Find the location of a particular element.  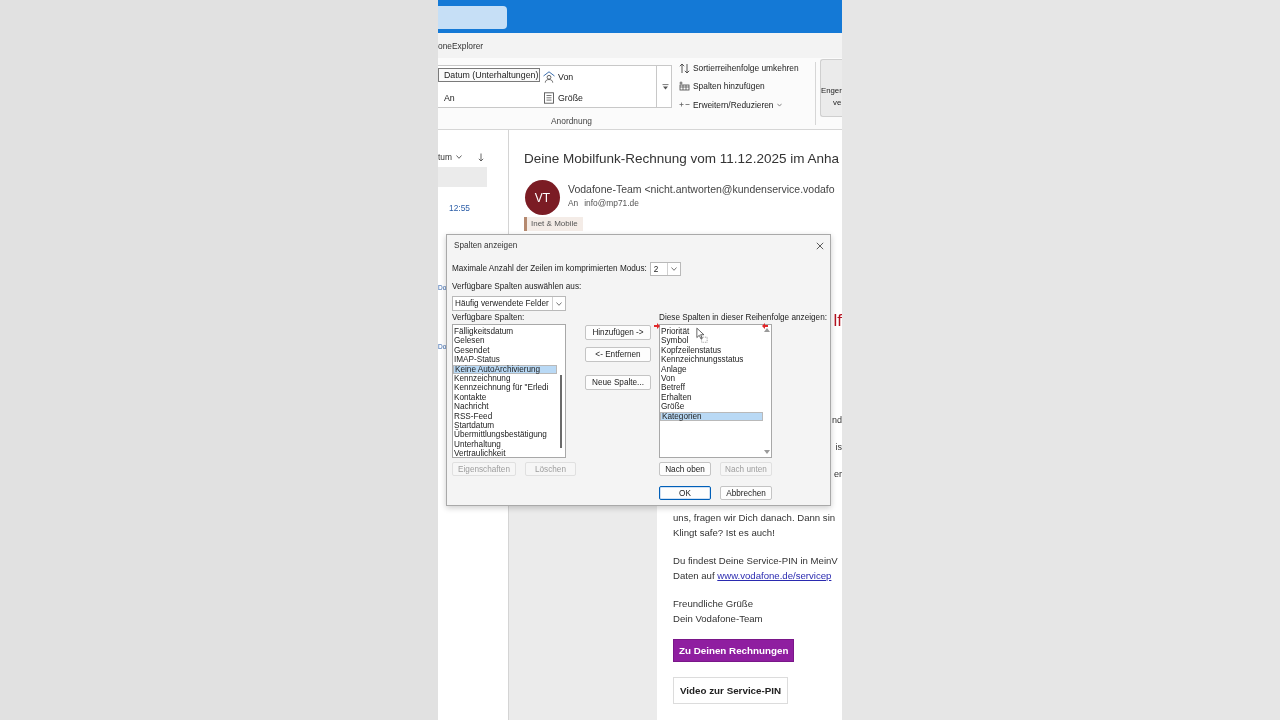

list-item: Übermittlungsbestätigung is located at coordinates (505, 435).